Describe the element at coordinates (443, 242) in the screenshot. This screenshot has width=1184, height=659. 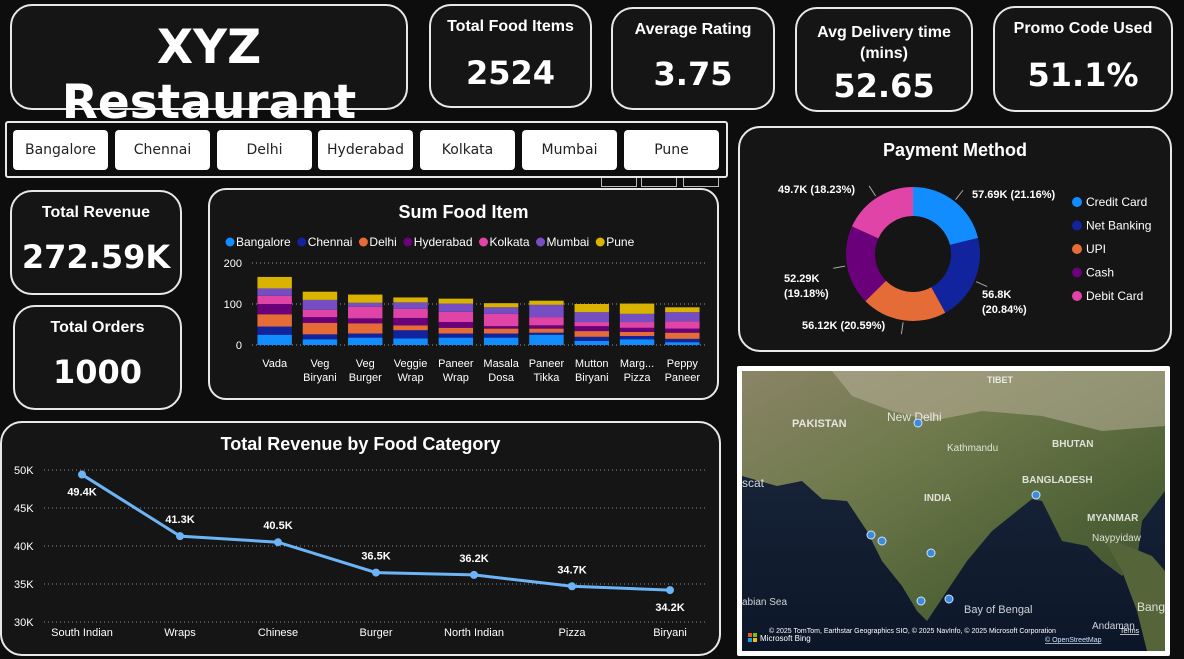
I see `legend-label: Hyderabad` at that location.